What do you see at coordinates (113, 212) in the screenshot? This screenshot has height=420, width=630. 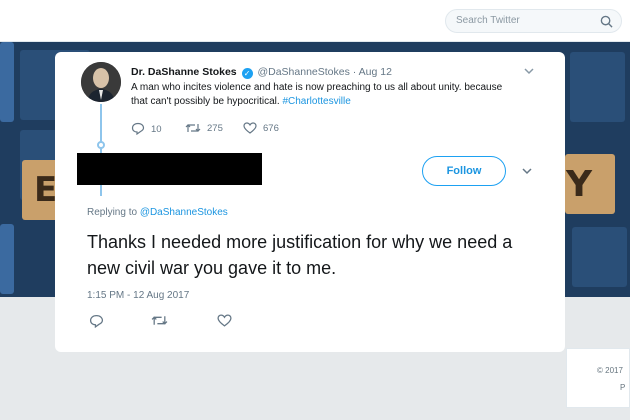 I see `replying-prefix: Replying to` at bounding box center [113, 212].